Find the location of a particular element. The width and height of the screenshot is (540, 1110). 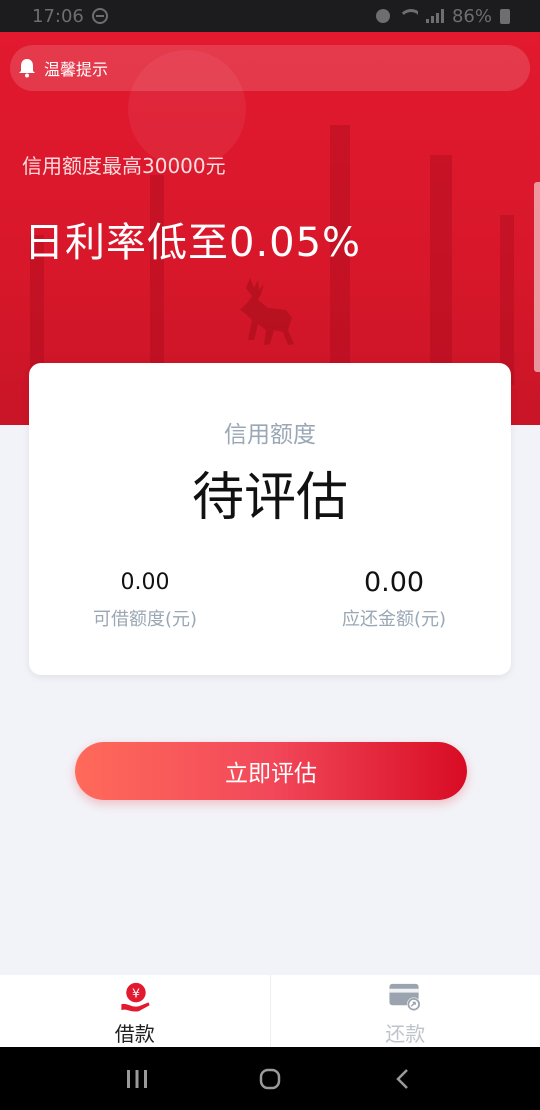

tab-repay-label: 还款 is located at coordinates (405, 1034).